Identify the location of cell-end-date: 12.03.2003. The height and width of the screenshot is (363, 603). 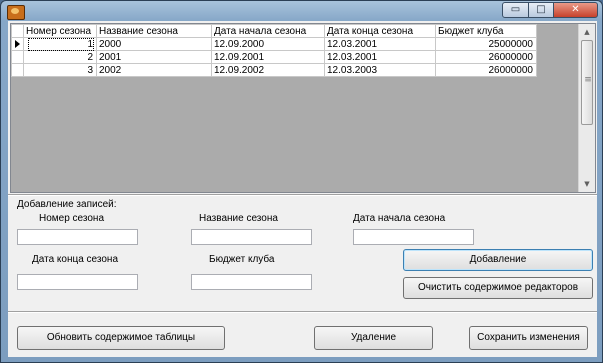
(380, 70).